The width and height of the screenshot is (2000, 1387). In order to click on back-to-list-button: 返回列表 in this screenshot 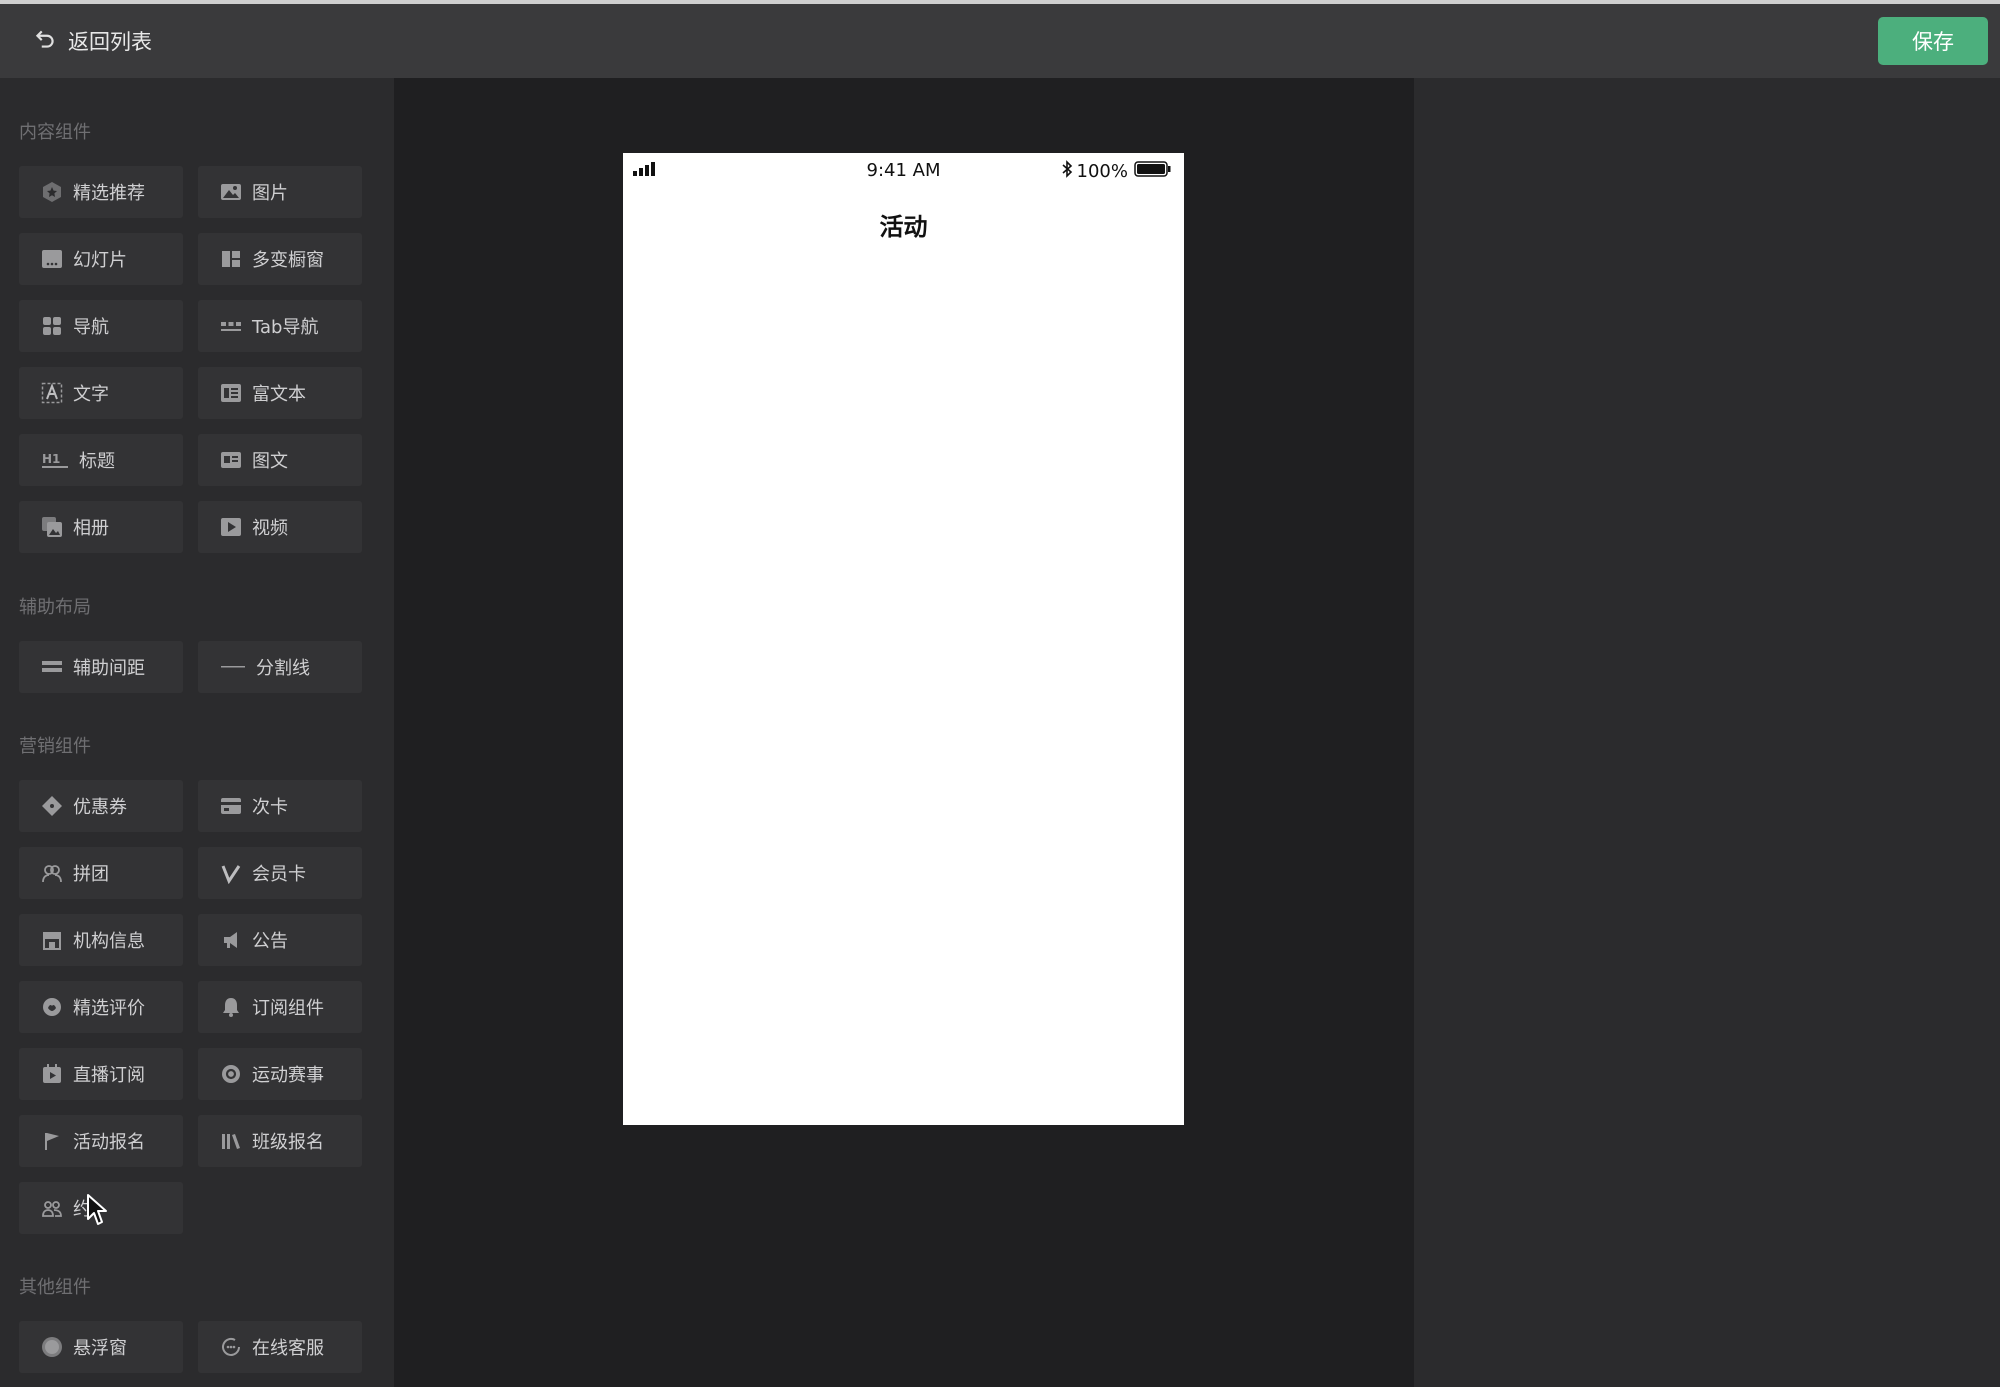, I will do `click(92, 41)`.